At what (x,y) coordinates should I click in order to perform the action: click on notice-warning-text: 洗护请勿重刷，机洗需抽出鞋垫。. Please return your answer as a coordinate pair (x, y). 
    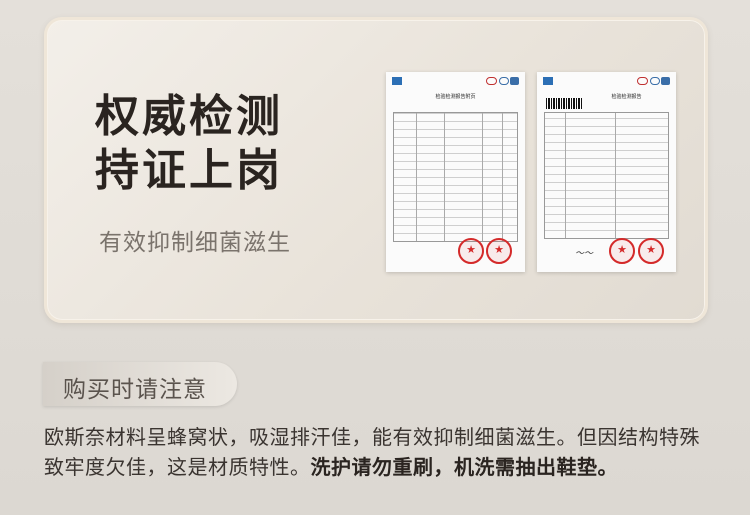
    Looking at the image, I should click on (464, 467).